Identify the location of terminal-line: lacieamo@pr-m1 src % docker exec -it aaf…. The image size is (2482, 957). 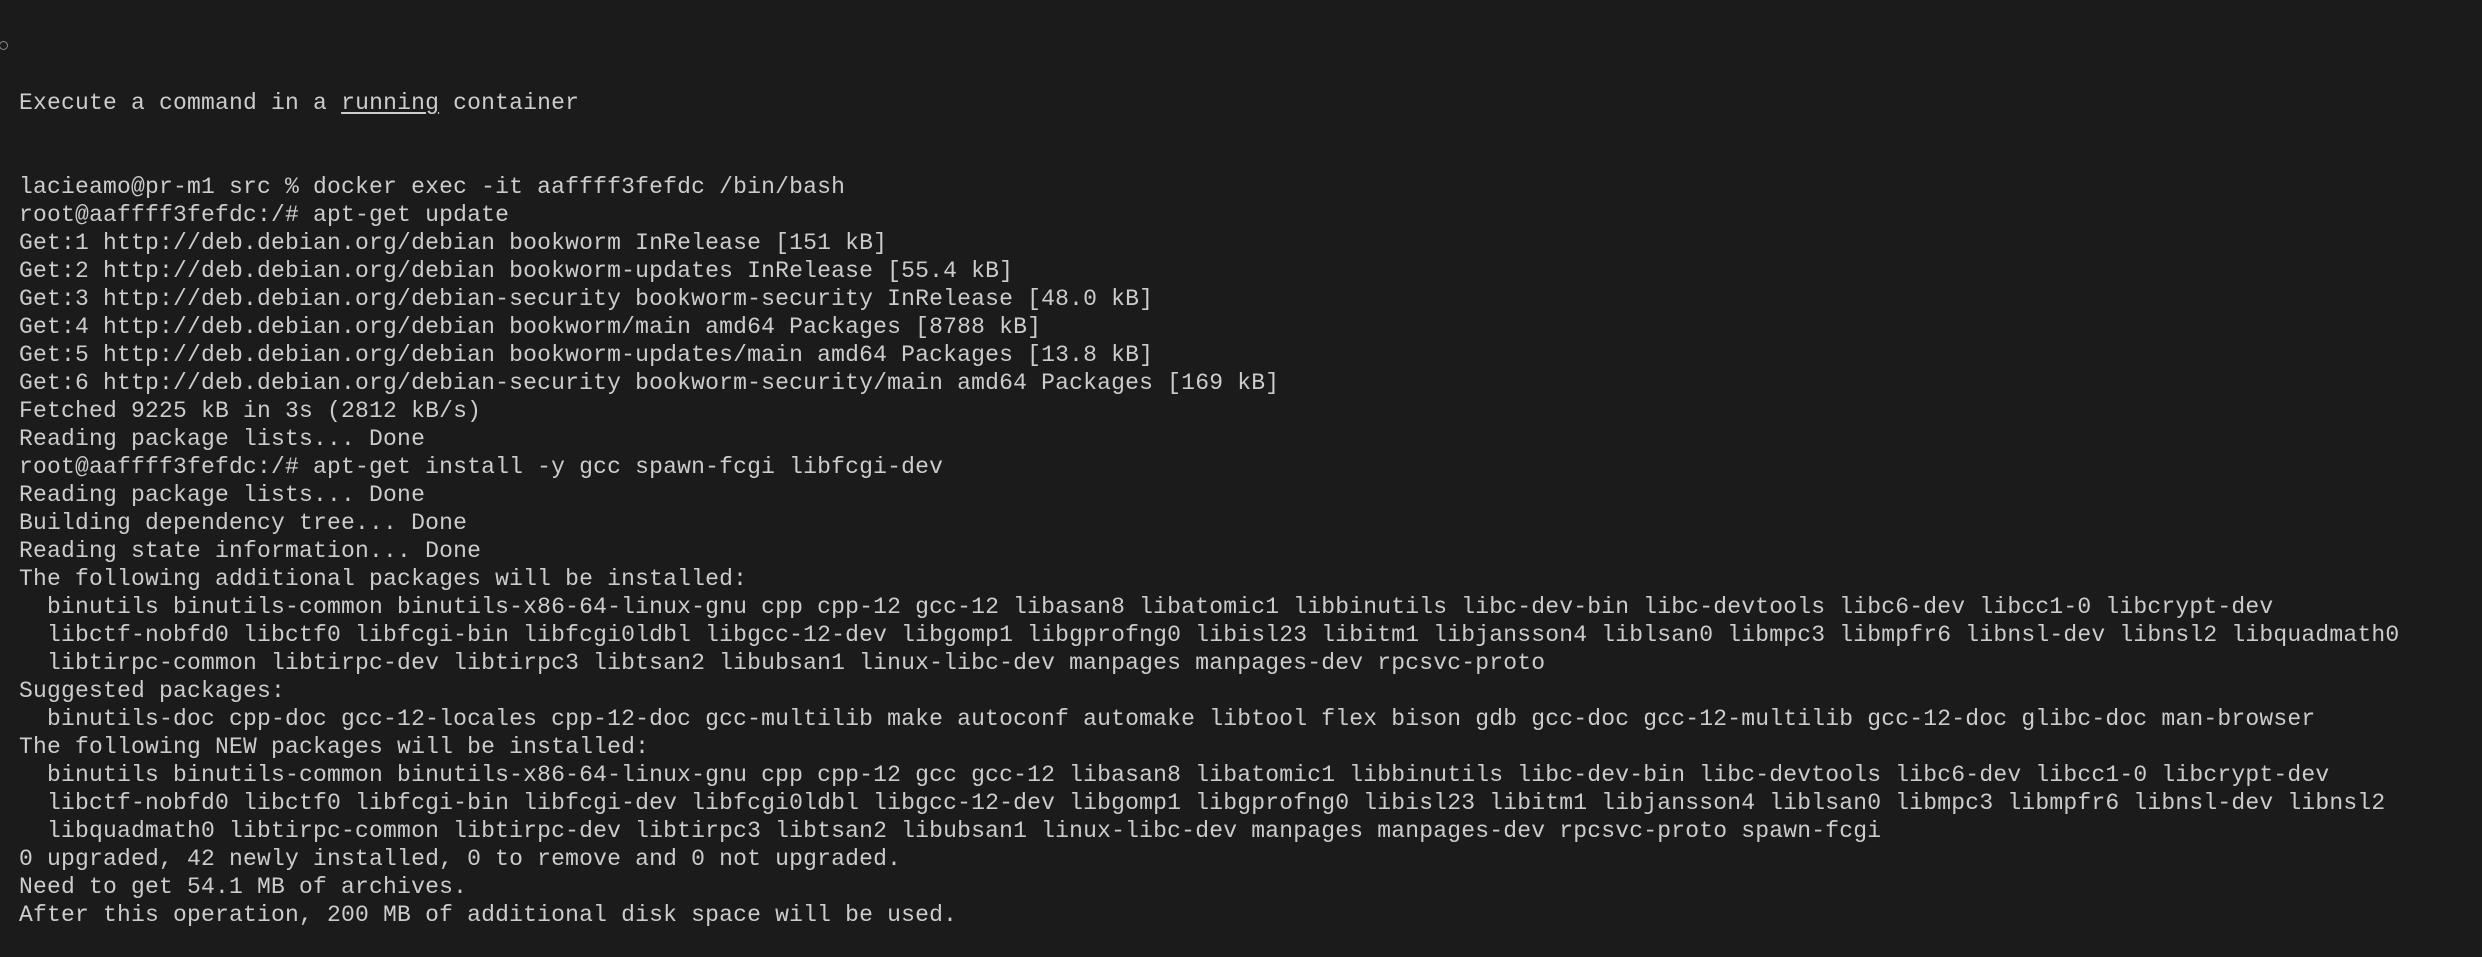
(432, 187).